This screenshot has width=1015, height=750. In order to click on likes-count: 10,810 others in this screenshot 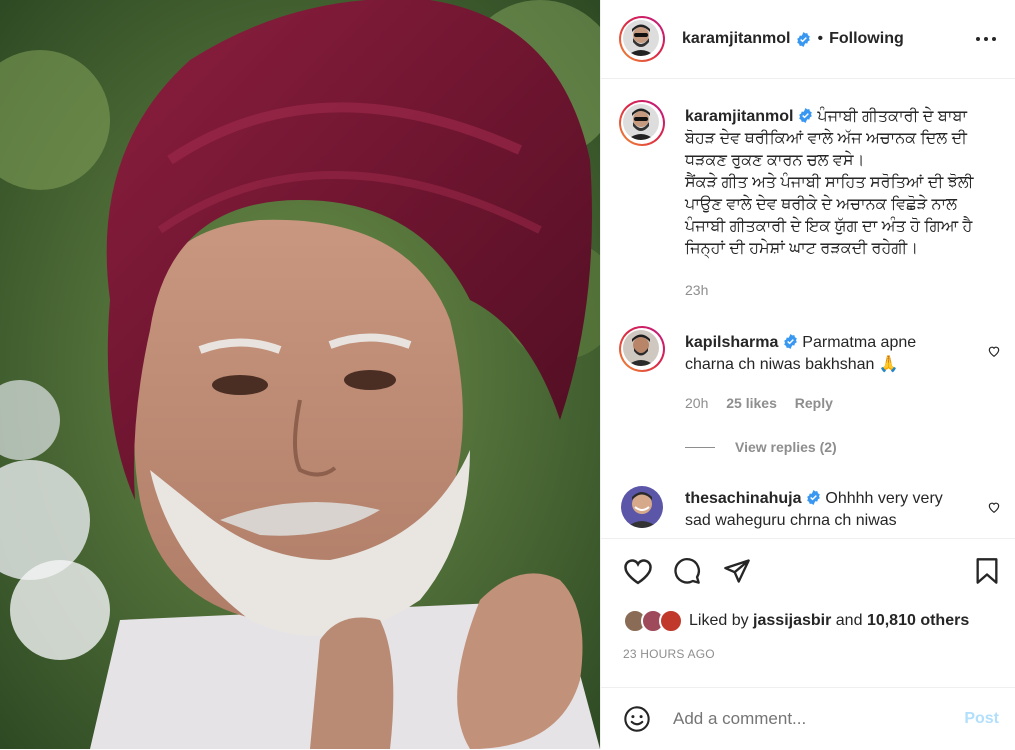, I will do `click(918, 620)`.